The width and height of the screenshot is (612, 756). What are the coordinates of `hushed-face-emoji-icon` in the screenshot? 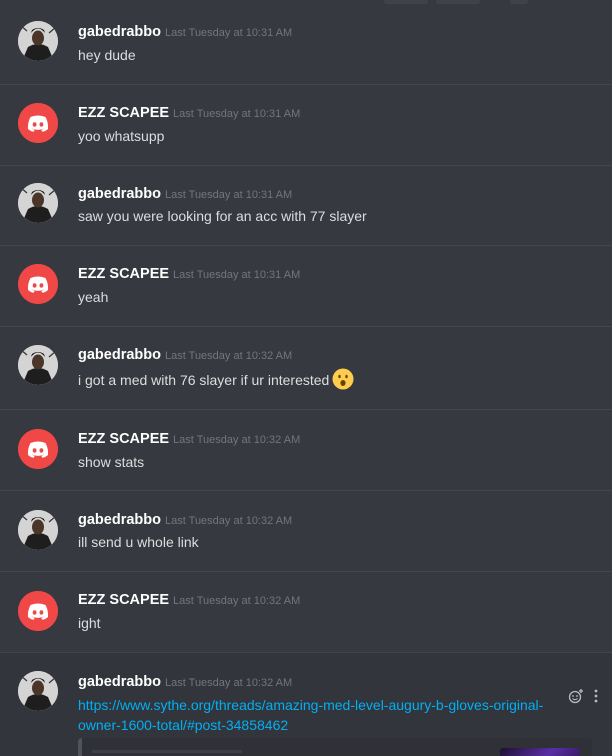 It's located at (343, 379).